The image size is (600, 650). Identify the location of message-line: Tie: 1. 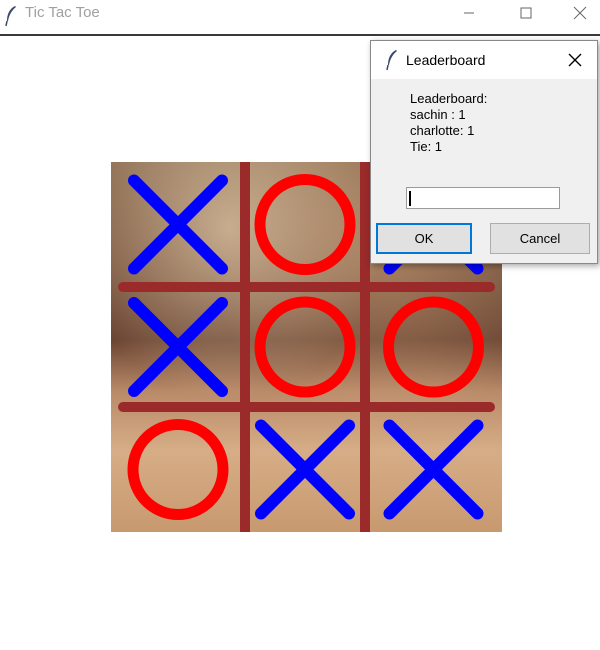
(426, 146).